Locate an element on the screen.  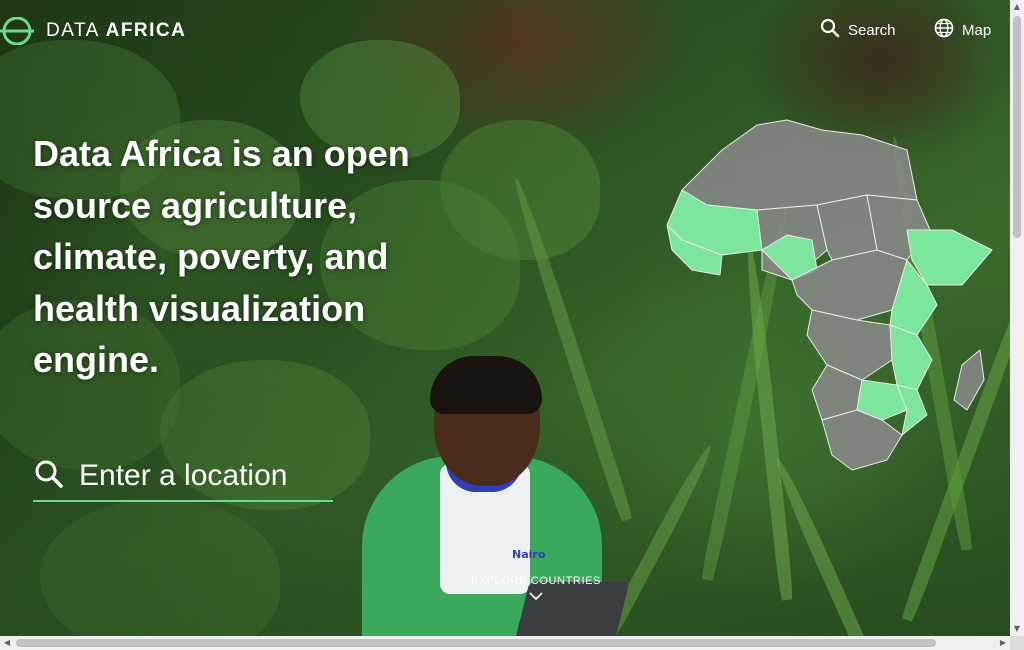
scrollbar-corner is located at coordinates (1017, 643).